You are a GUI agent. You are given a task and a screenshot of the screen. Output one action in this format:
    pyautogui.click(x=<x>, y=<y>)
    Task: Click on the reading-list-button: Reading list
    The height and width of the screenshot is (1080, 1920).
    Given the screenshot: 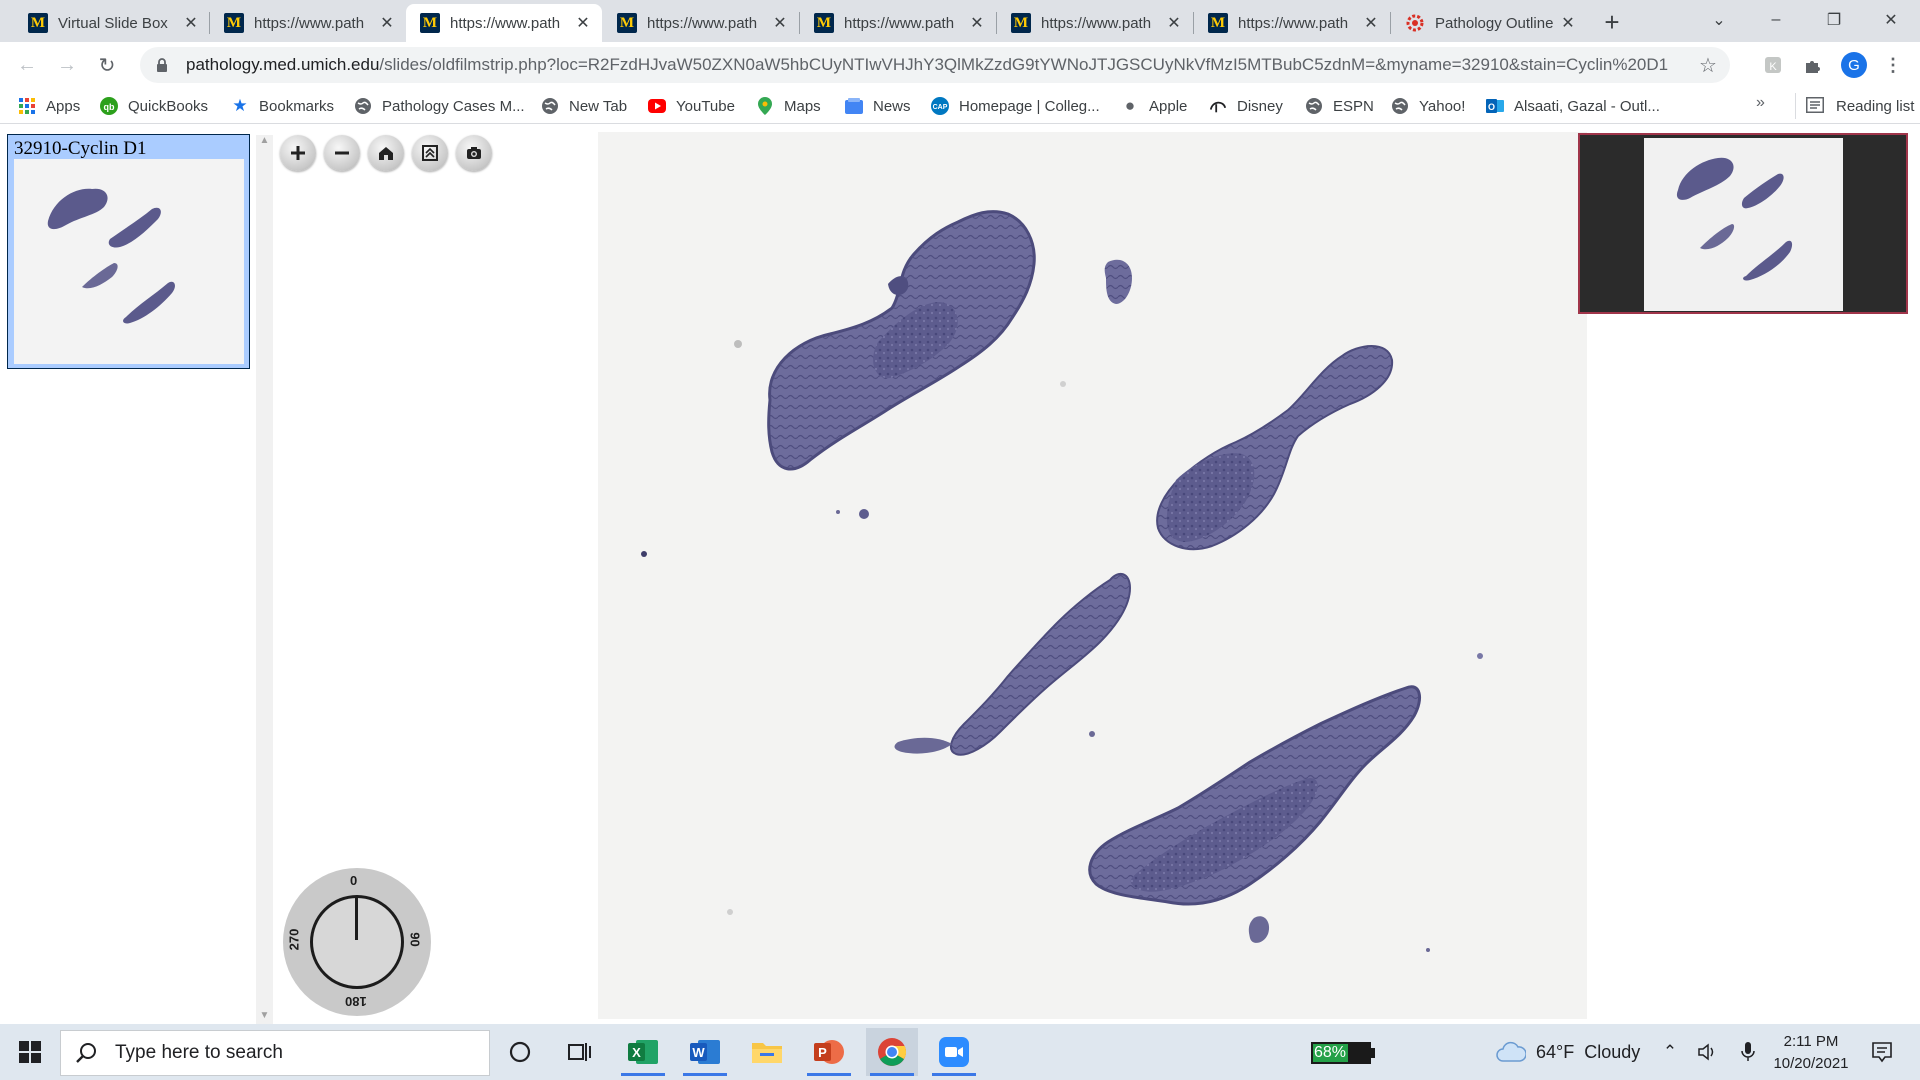 What is the action you would take?
    pyautogui.click(x=1854, y=106)
    